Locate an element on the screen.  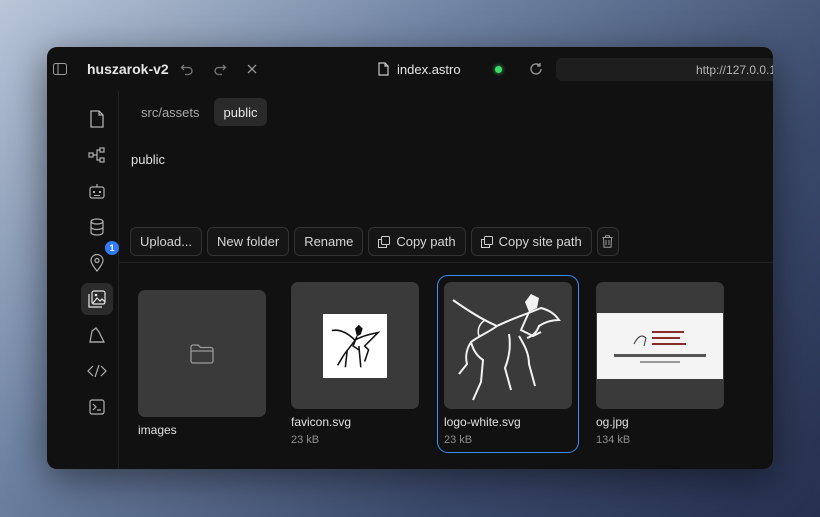
file-card-favicon: favicon.svg 23 kB is located at coordinates (355, 364).